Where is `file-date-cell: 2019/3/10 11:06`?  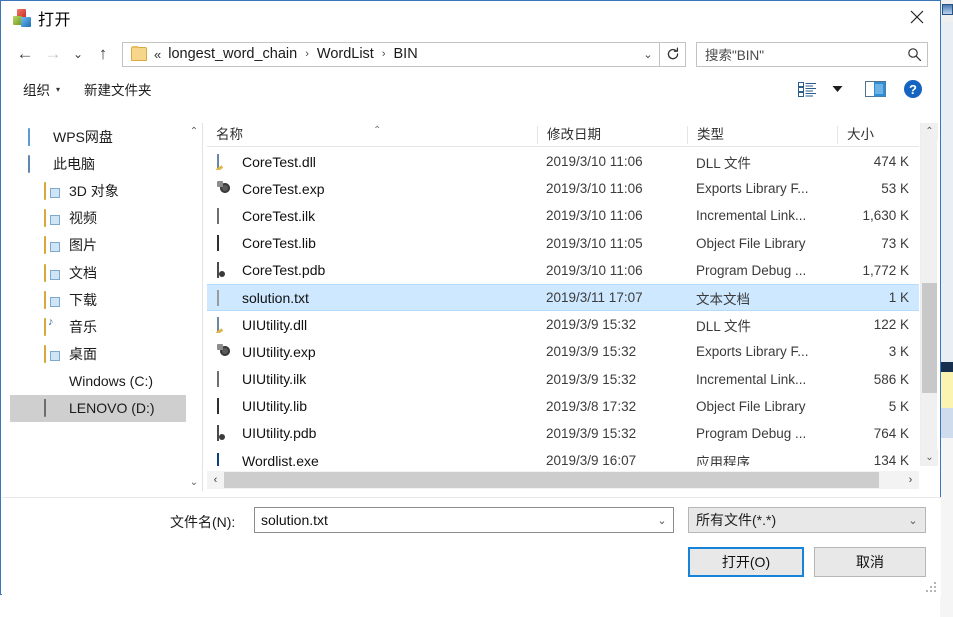 file-date-cell: 2019/3/10 11:06 is located at coordinates (594, 189).